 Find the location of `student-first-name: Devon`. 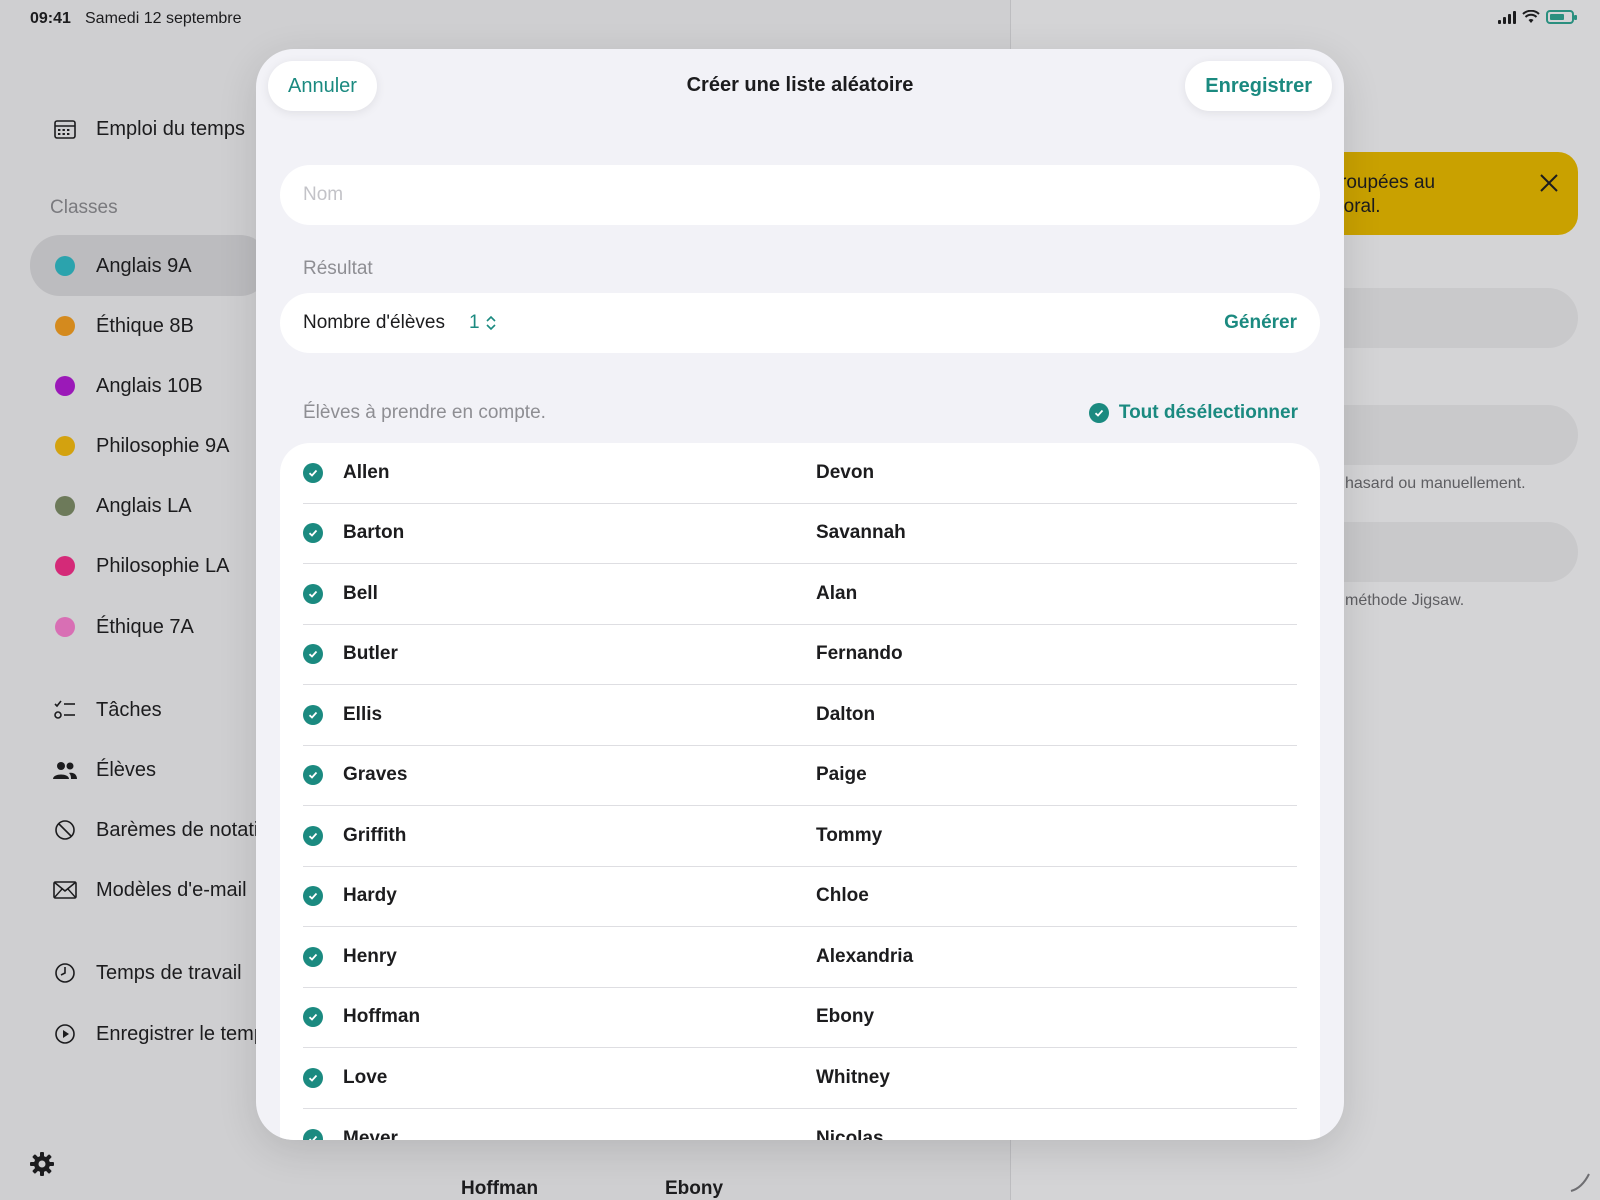

student-first-name: Devon is located at coordinates (845, 472).